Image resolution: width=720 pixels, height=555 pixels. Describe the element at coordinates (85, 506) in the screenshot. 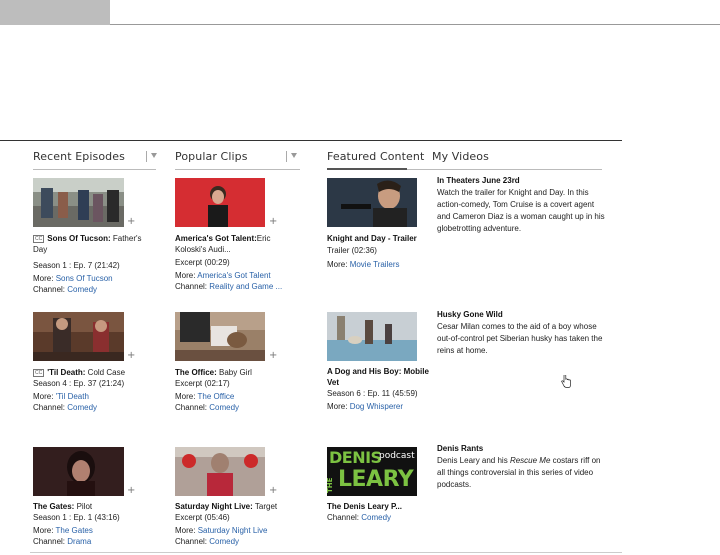

I see `episode-subtitle: Pilot` at that location.